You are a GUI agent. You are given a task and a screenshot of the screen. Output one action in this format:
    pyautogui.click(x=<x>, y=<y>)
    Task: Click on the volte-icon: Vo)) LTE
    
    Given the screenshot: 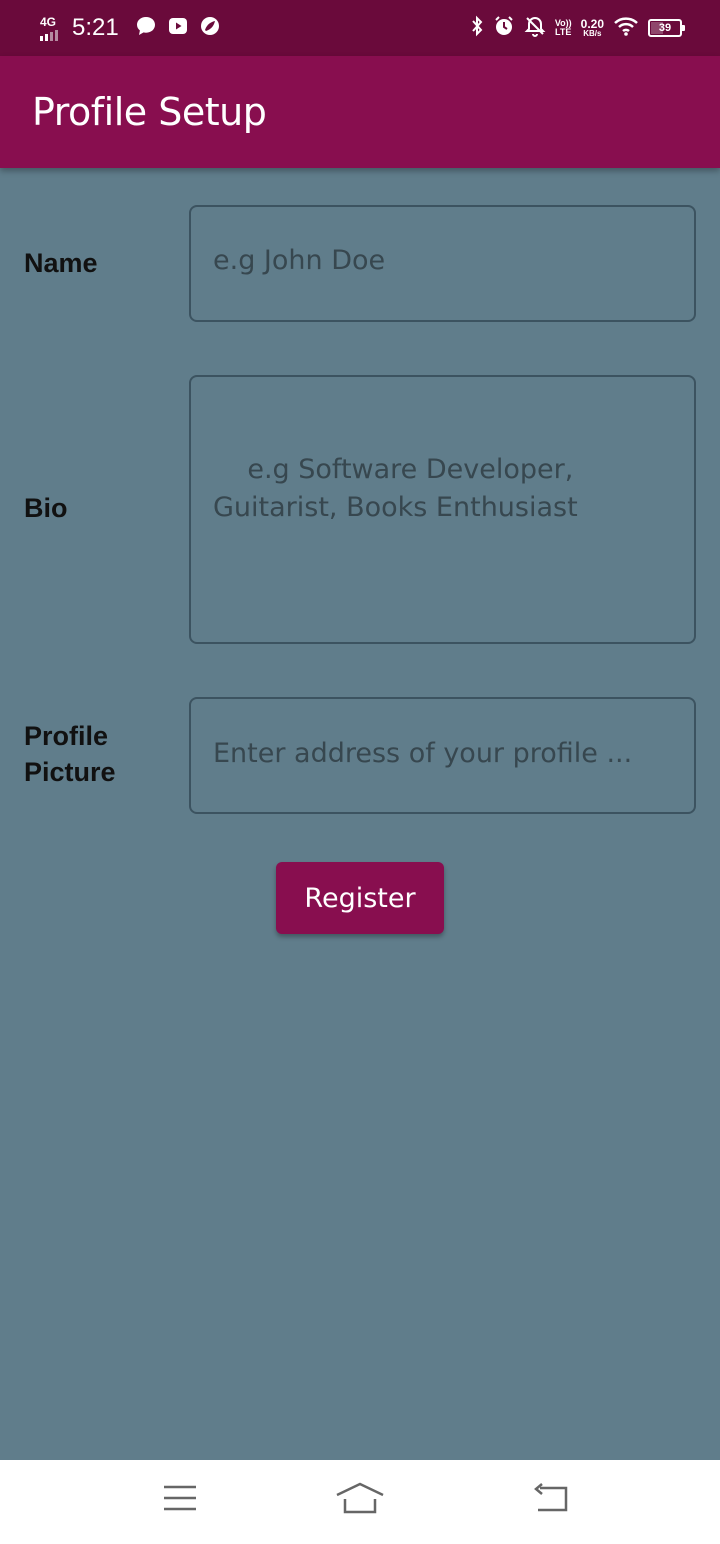 What is the action you would take?
    pyautogui.click(x=563, y=28)
    